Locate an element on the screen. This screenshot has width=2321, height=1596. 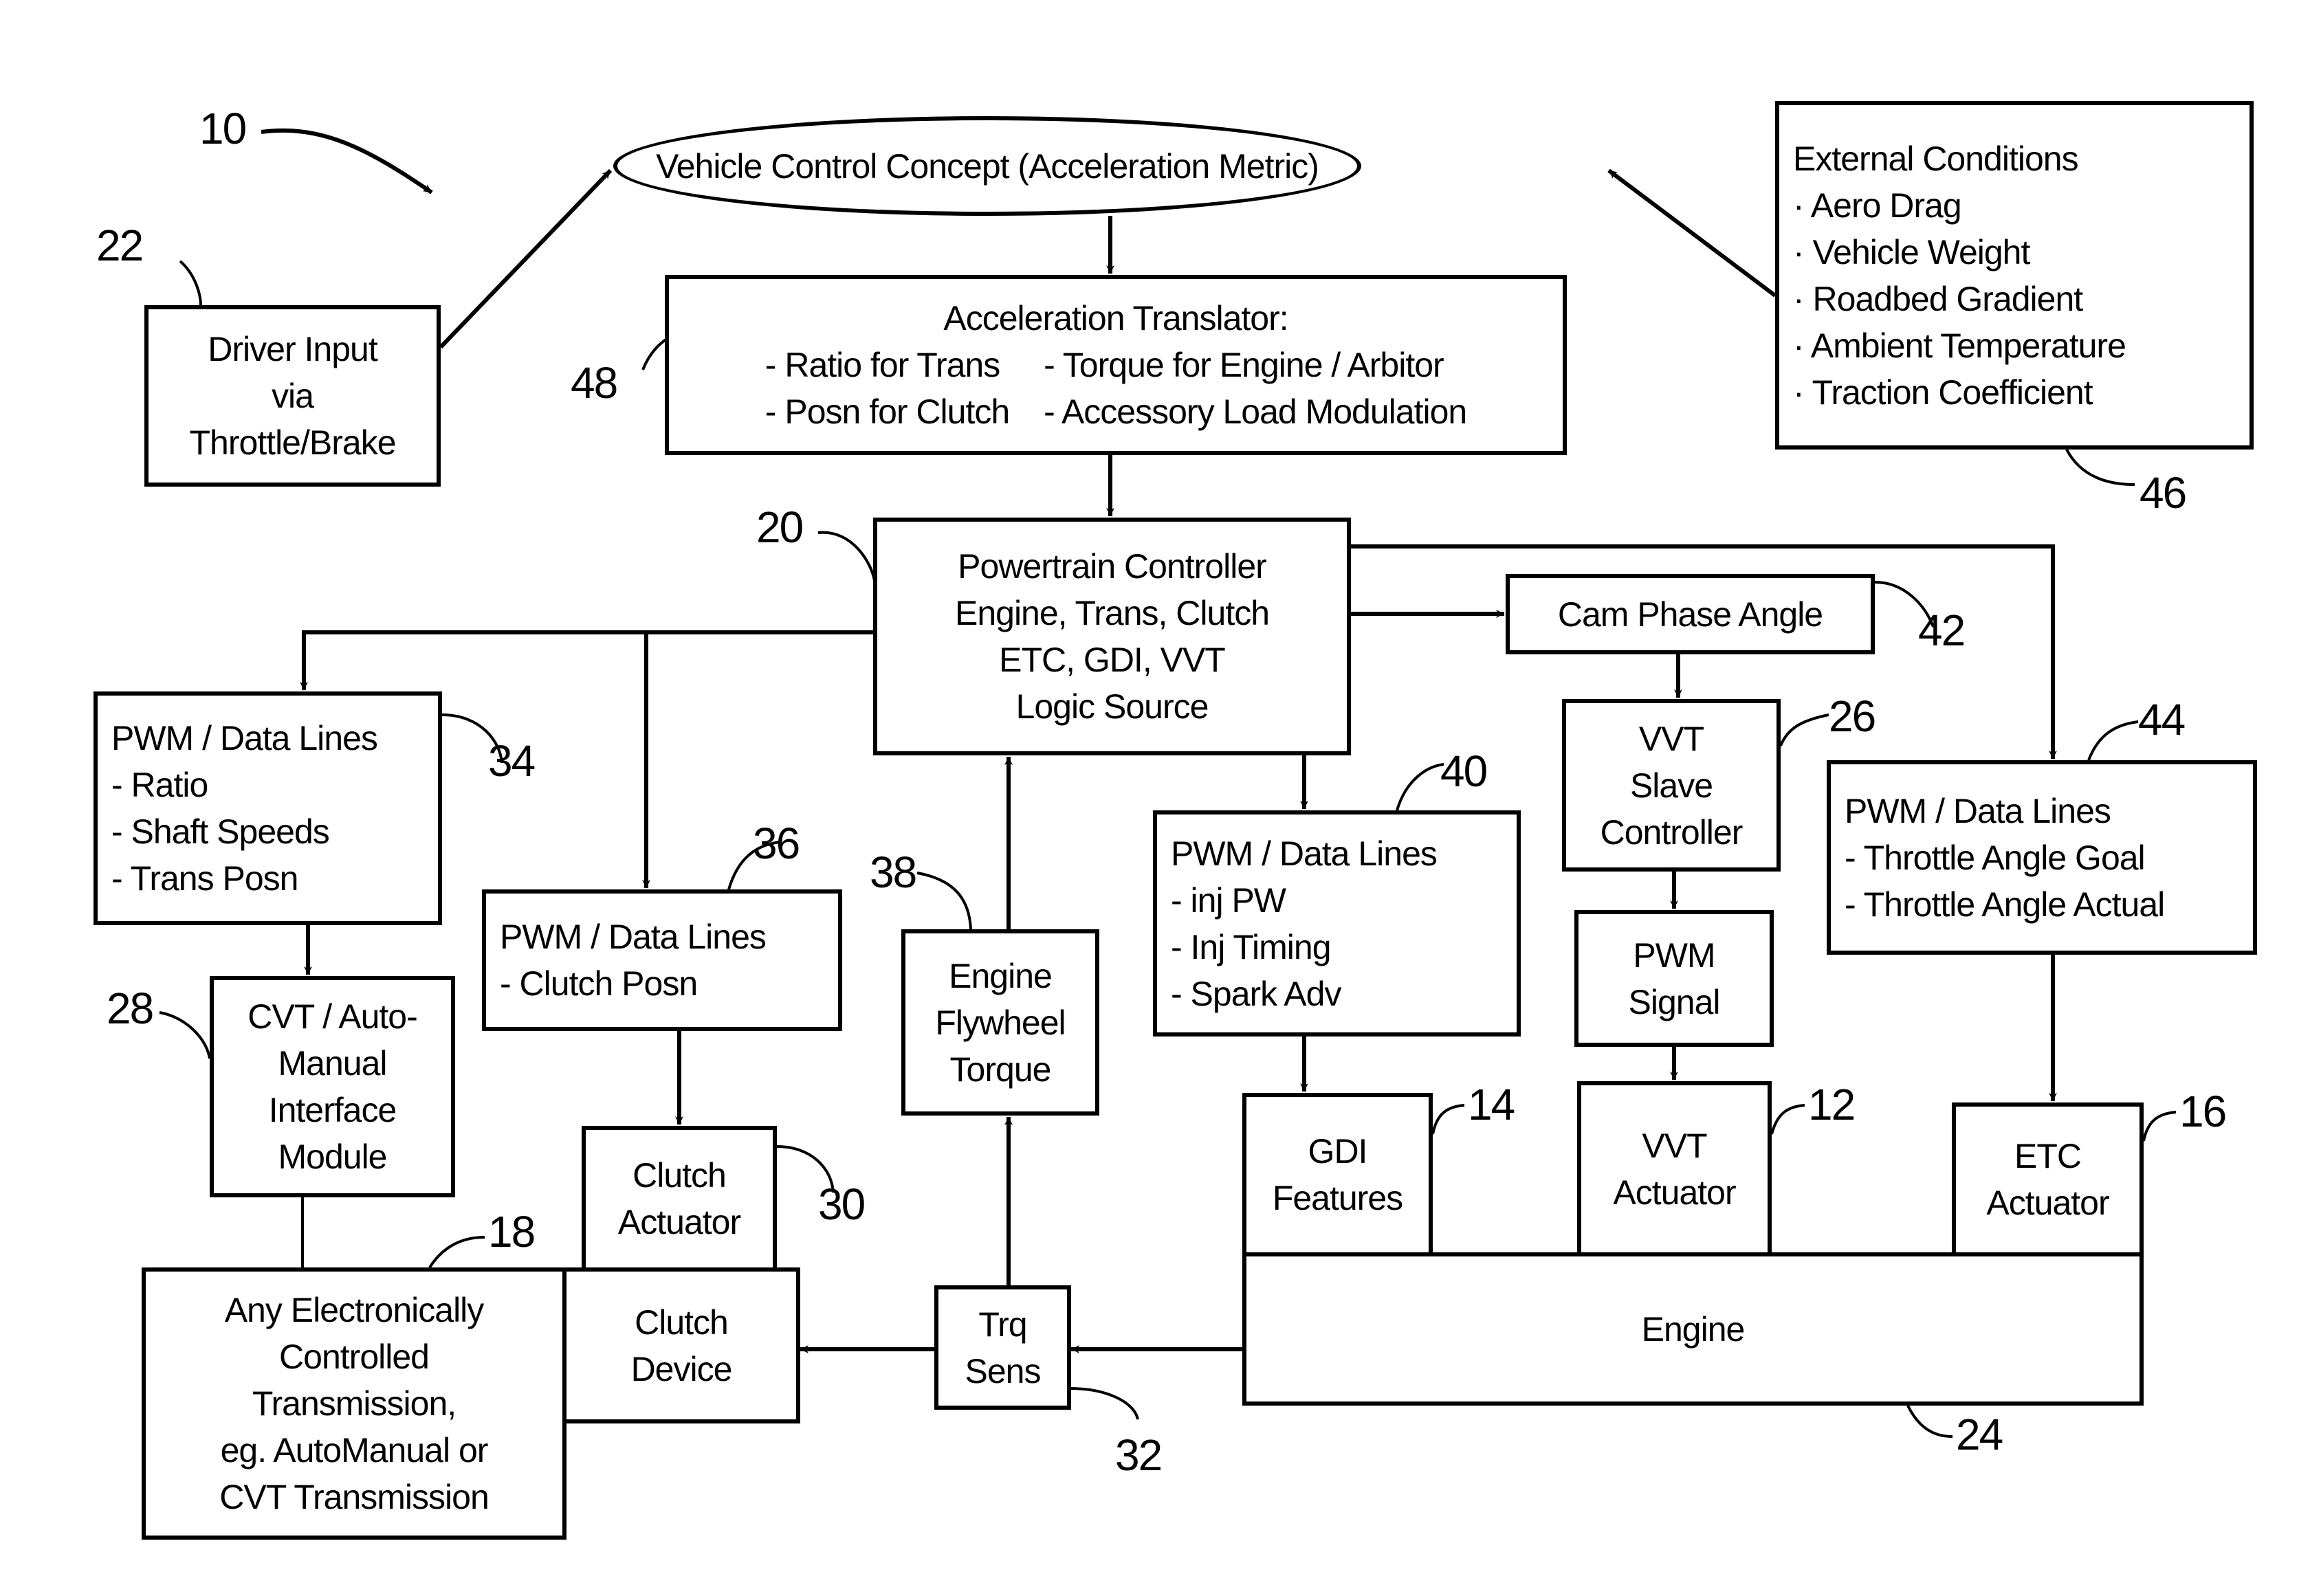
engine-node: Engine is located at coordinates (1693, 1329).